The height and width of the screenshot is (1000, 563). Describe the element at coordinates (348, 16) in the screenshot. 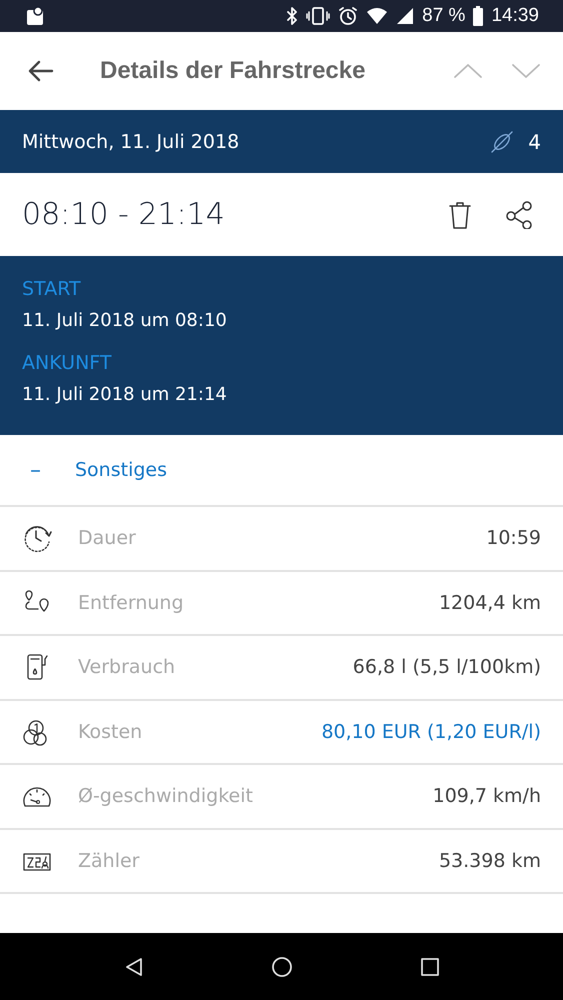

I see `alarm-icon` at that location.